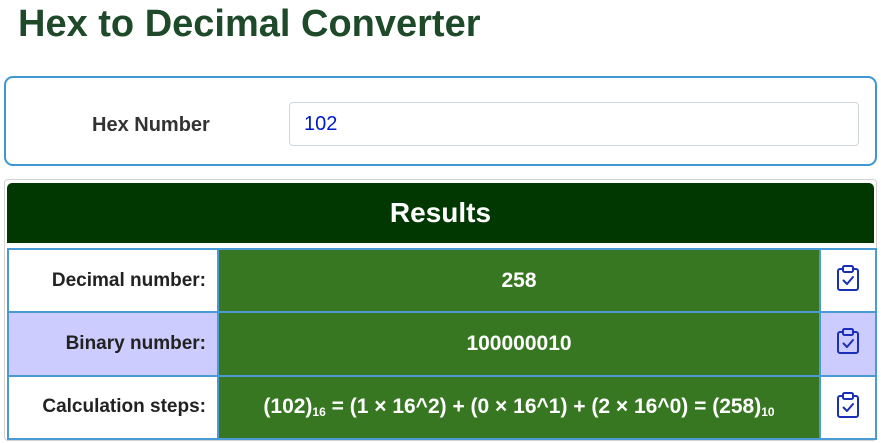 The width and height of the screenshot is (881, 443). I want to click on decimal-number-label: Decimal number:, so click(113, 280).